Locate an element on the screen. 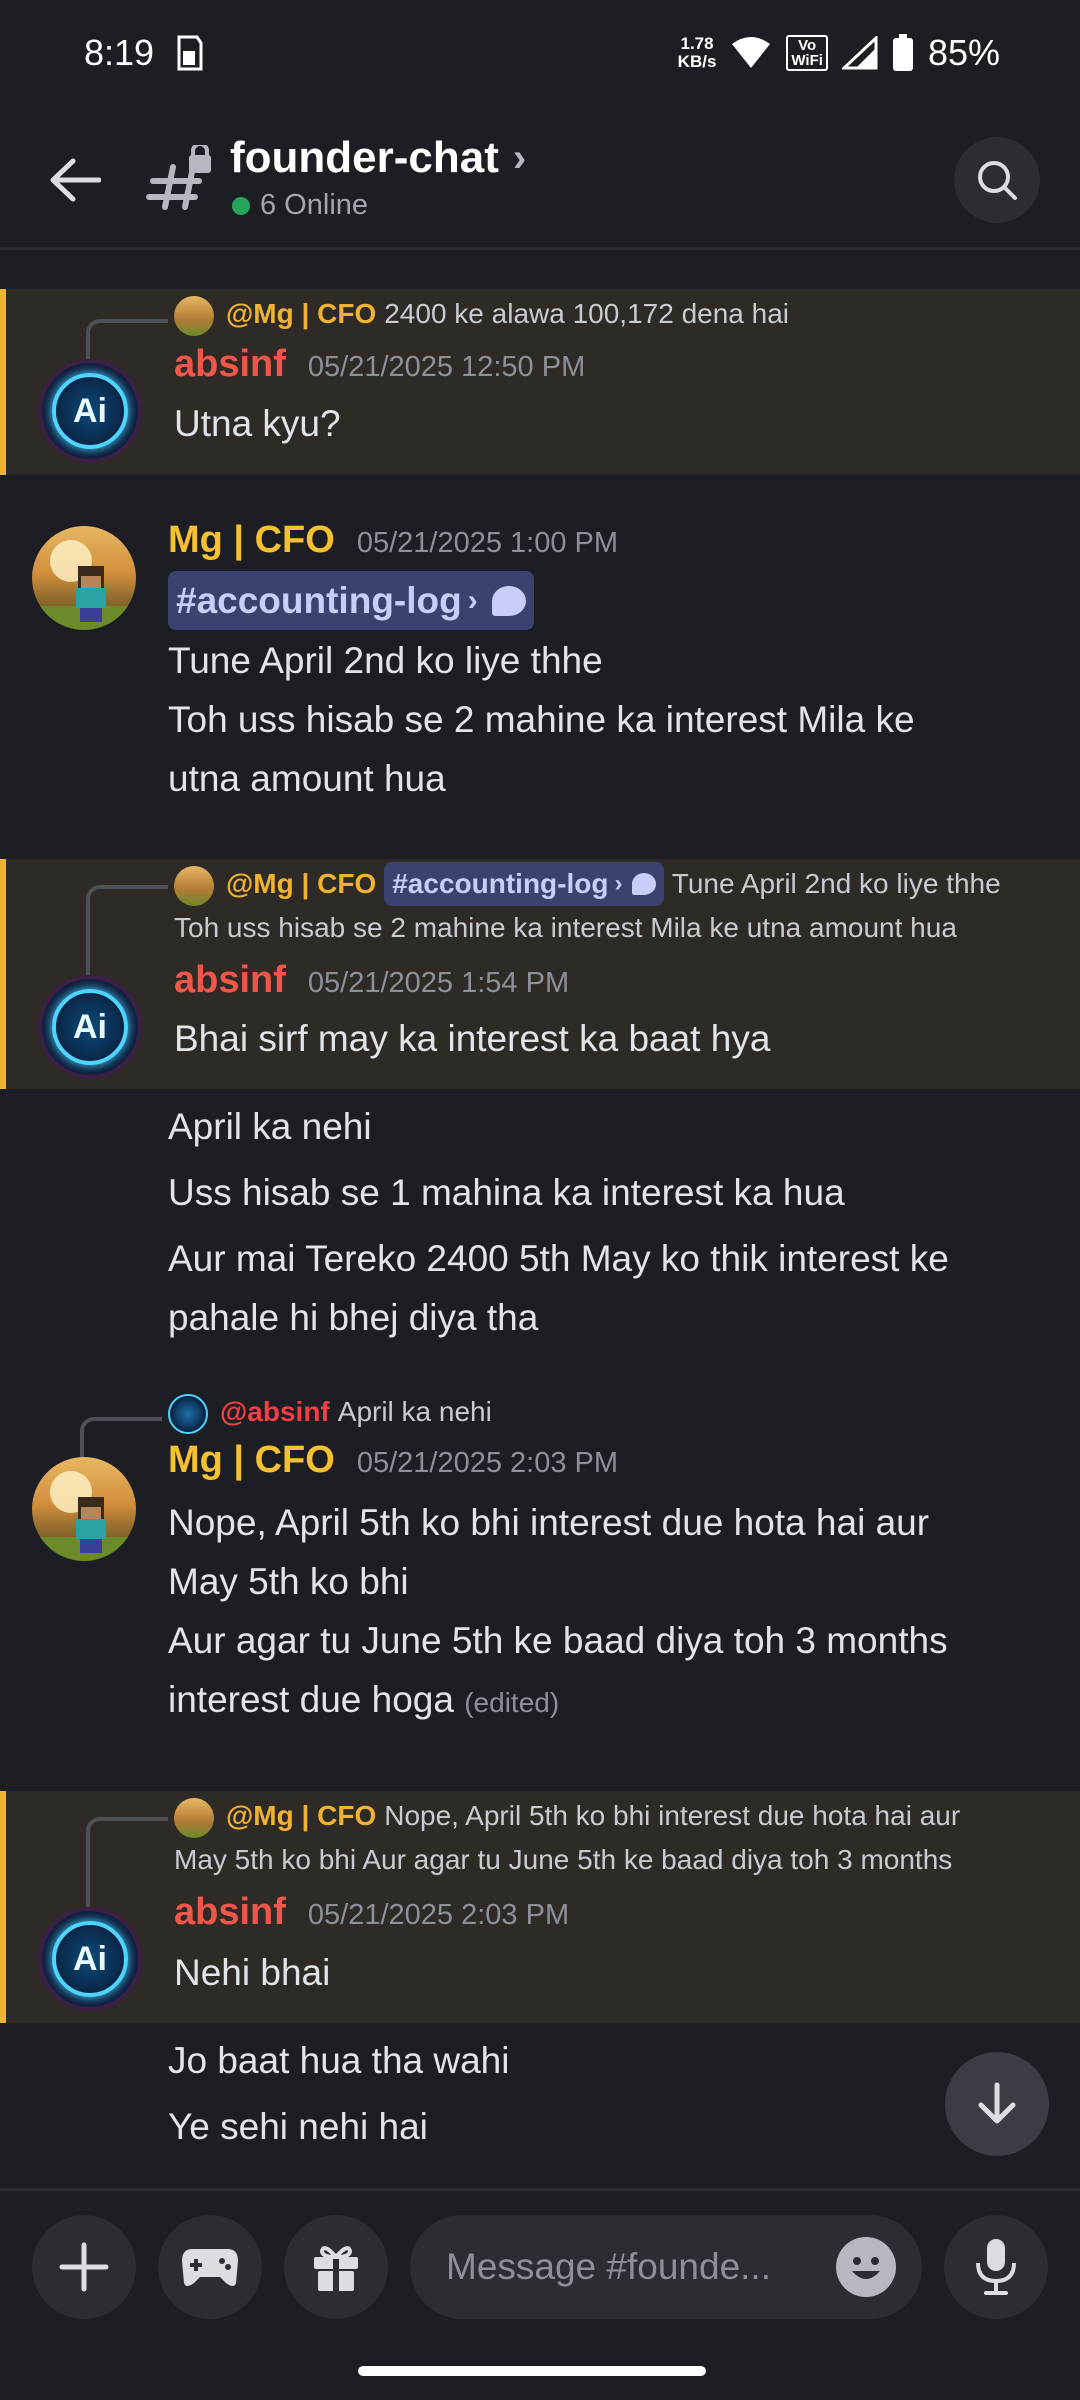  status-bar: 8:19 1.78 KB/s Vo WiFi 85% is located at coordinates (540, 52).